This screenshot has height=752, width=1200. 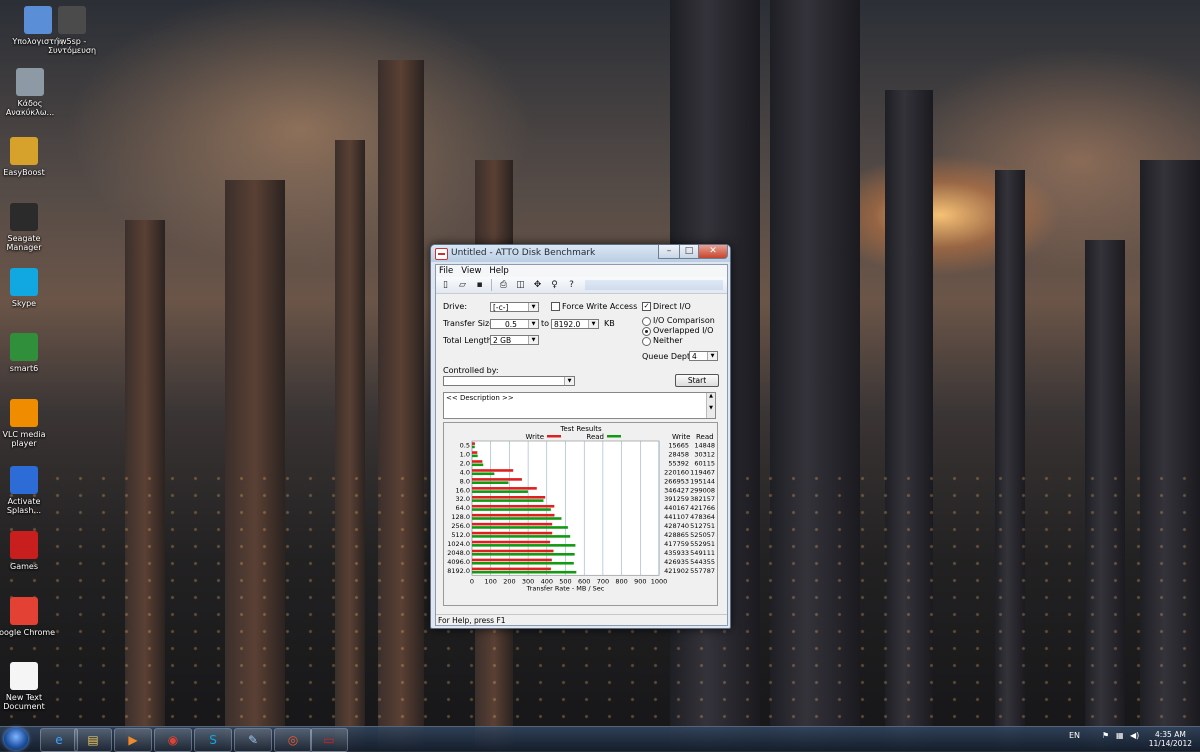 What do you see at coordinates (702, 553) in the screenshot?
I see `read-rate-value: 549111` at bounding box center [702, 553].